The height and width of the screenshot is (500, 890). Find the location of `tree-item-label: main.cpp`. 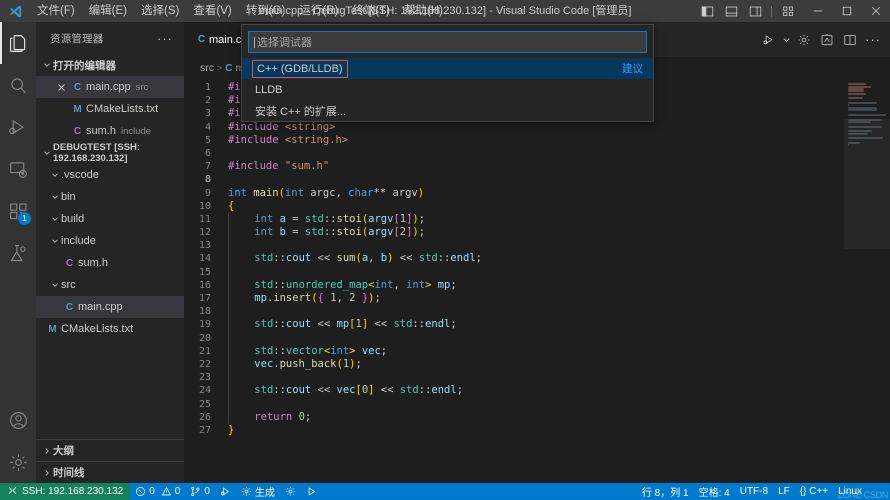

tree-item-label: main.cpp is located at coordinates (100, 307).